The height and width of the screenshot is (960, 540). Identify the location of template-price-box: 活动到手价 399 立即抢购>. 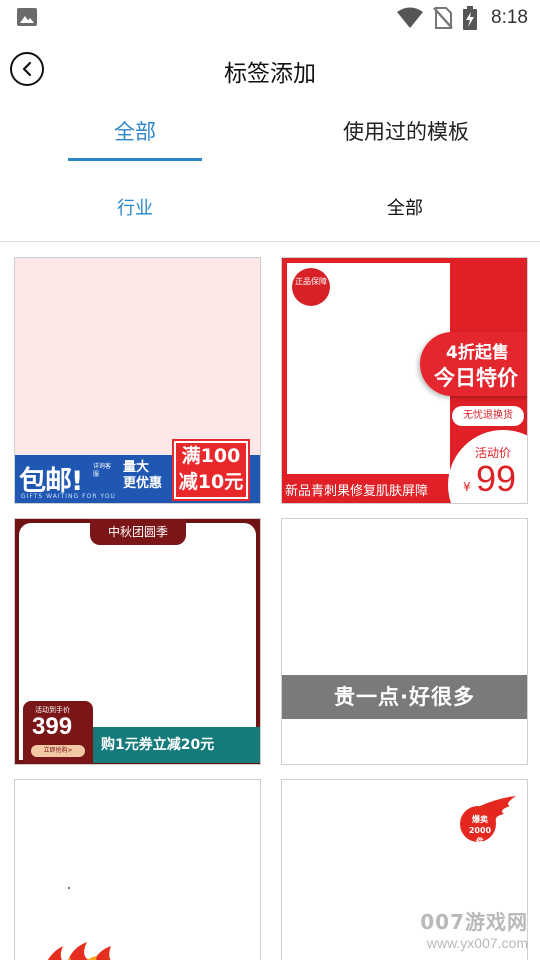
(58, 732).